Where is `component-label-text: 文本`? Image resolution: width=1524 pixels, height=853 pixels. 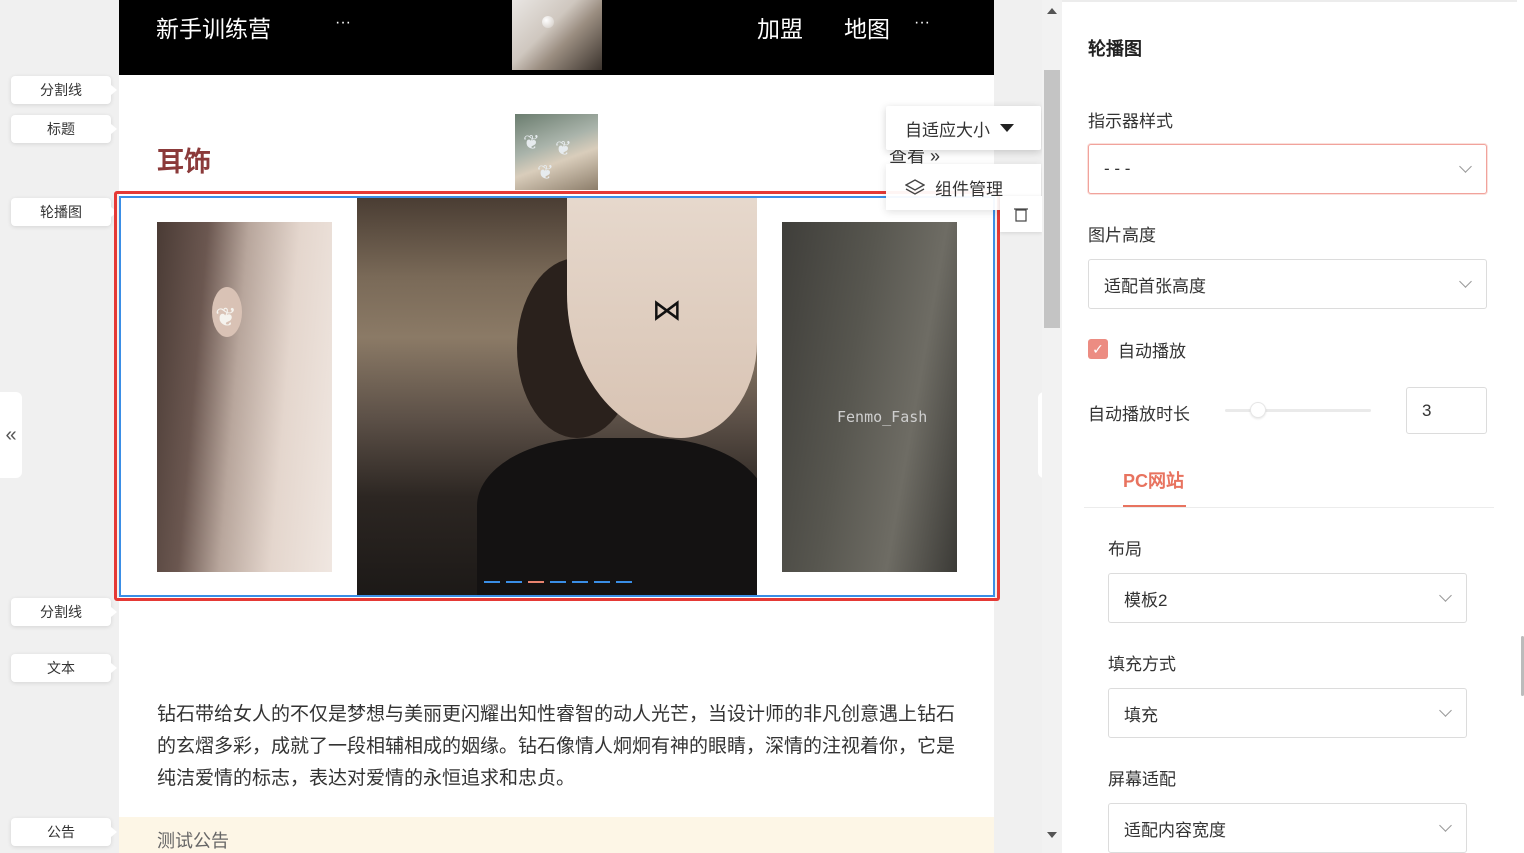
component-label-text: 文本 is located at coordinates (64, 668).